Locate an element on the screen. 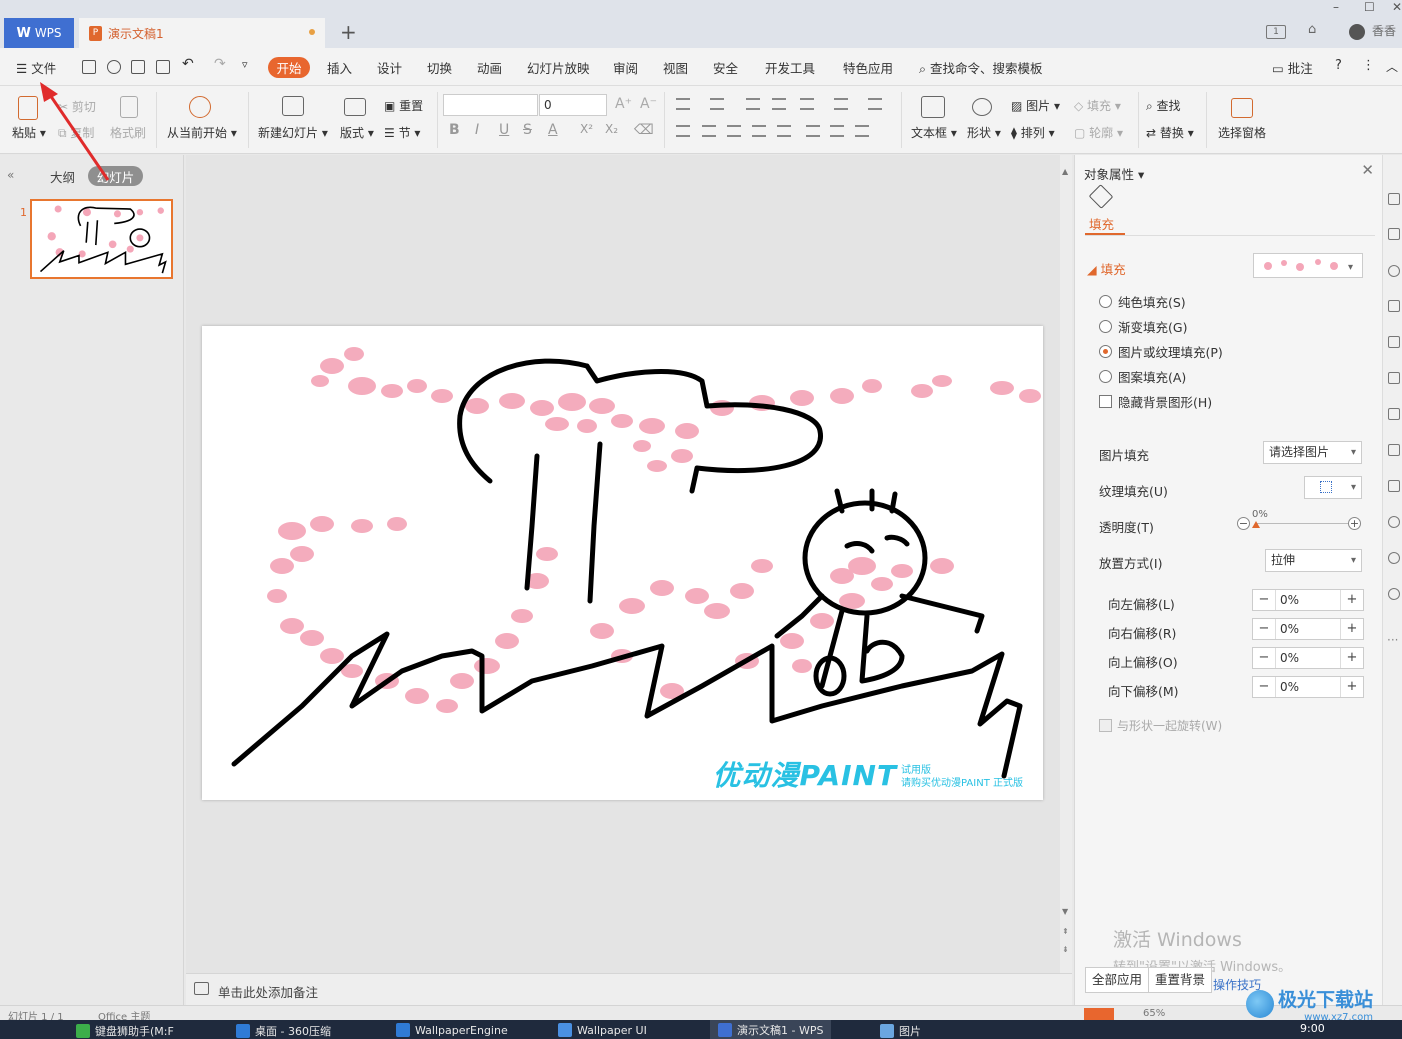 This screenshot has width=1402, height=1039. object-props-icon is located at coordinates (1394, 342).